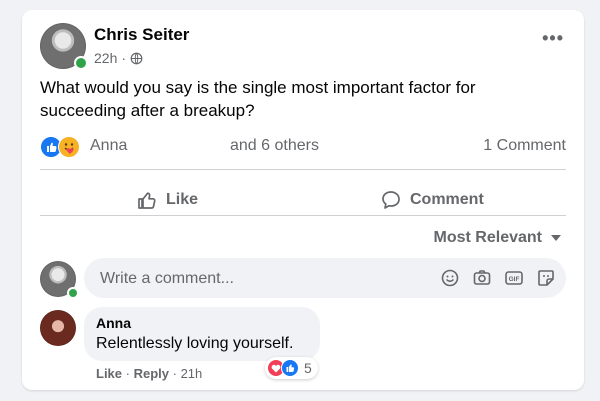 Image resolution: width=600 pixels, height=401 pixels. I want to click on reaction-others: and 6 others, so click(274, 146).